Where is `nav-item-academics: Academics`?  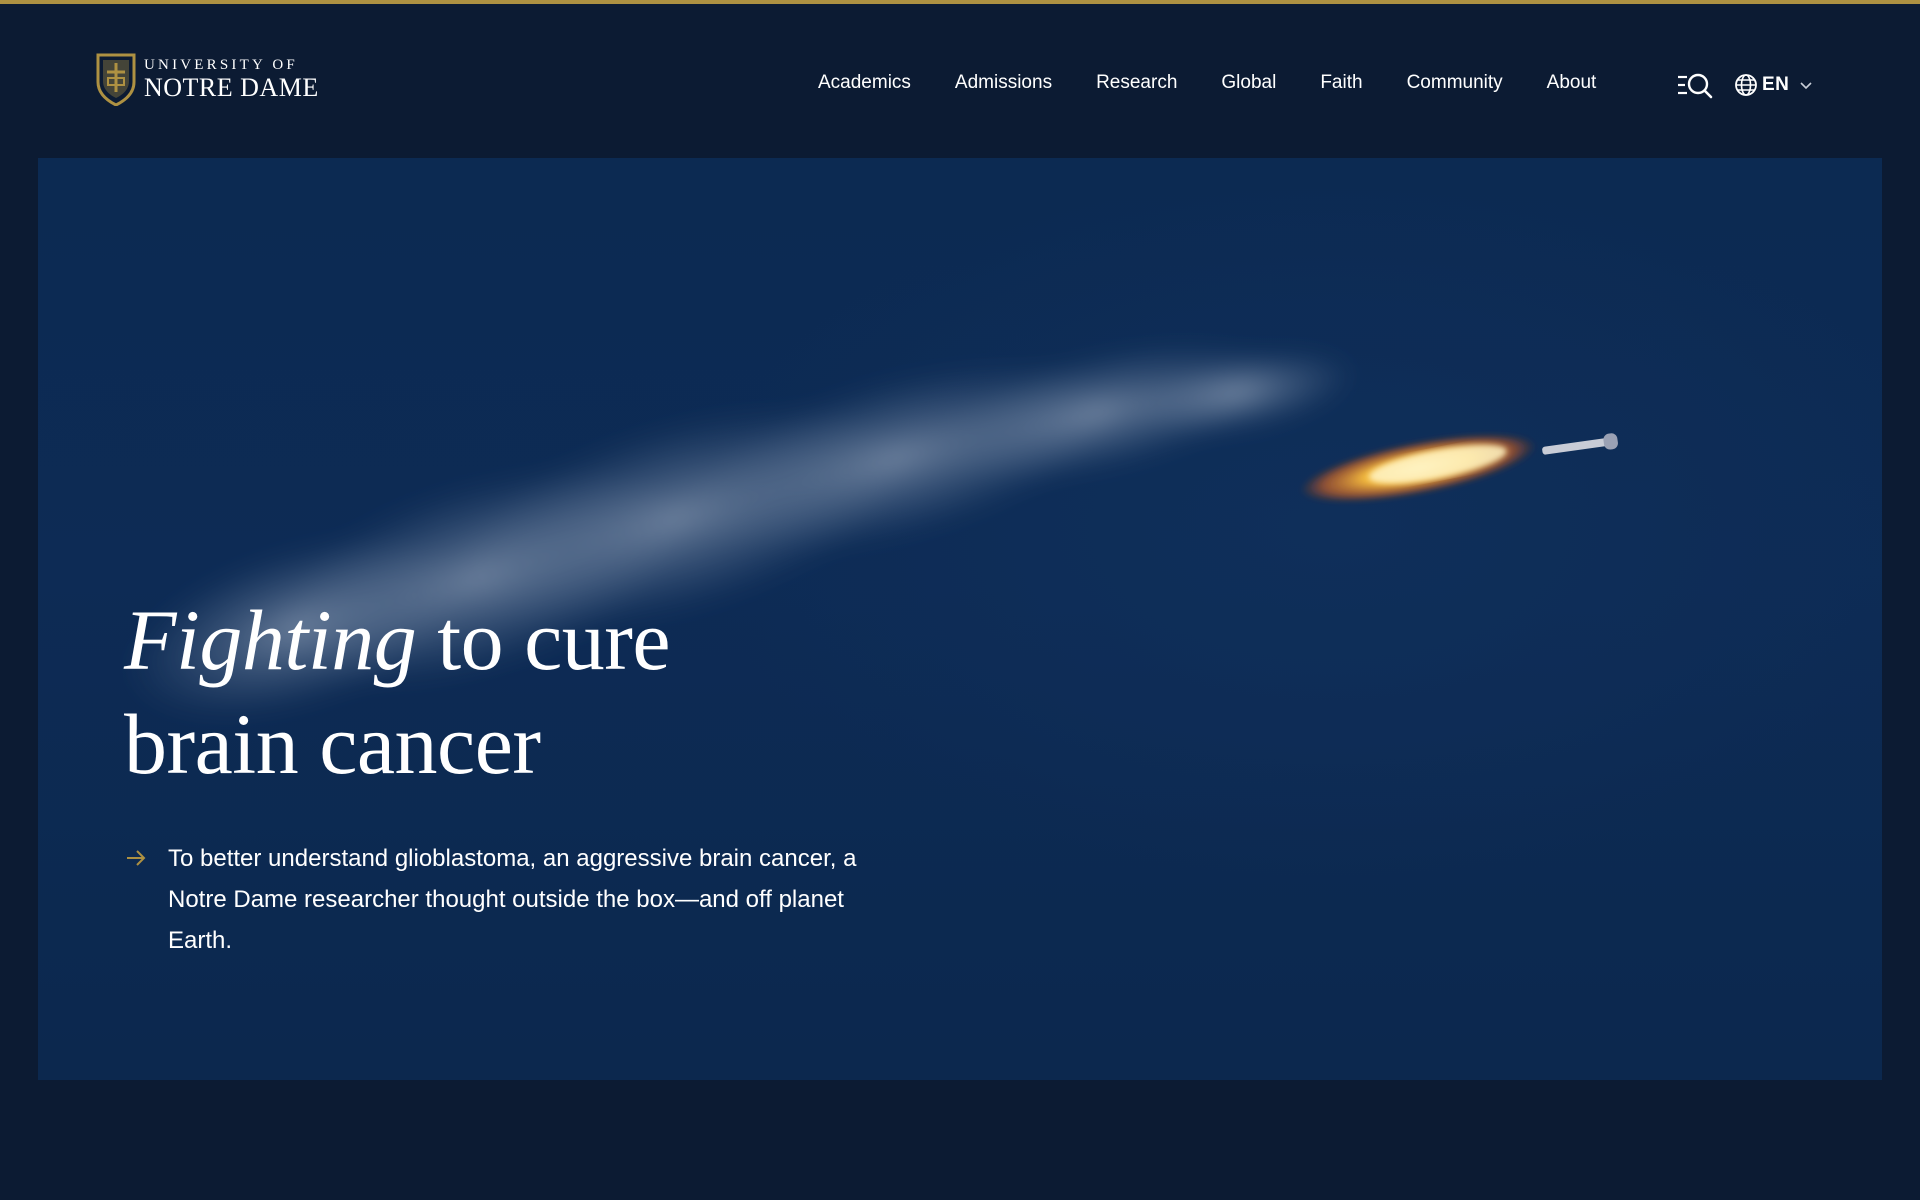 nav-item-academics: Academics is located at coordinates (864, 83).